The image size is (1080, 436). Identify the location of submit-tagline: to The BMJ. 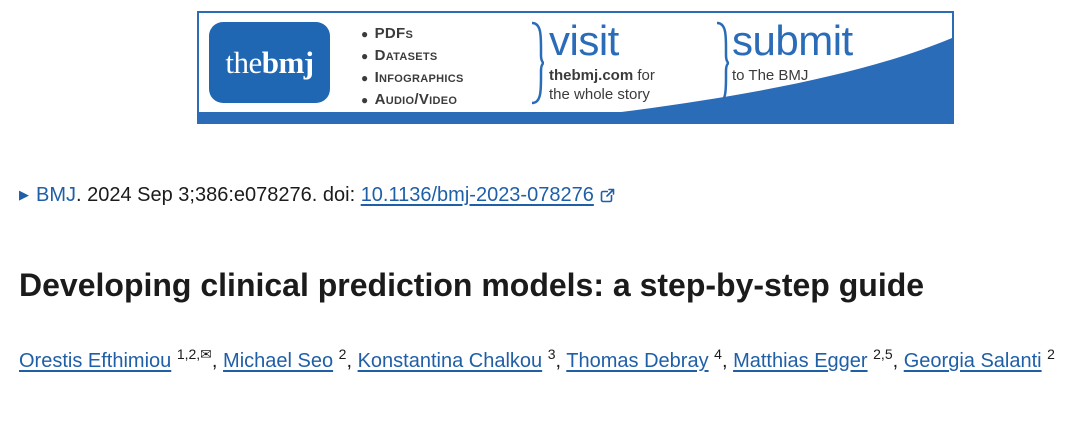
(770, 75).